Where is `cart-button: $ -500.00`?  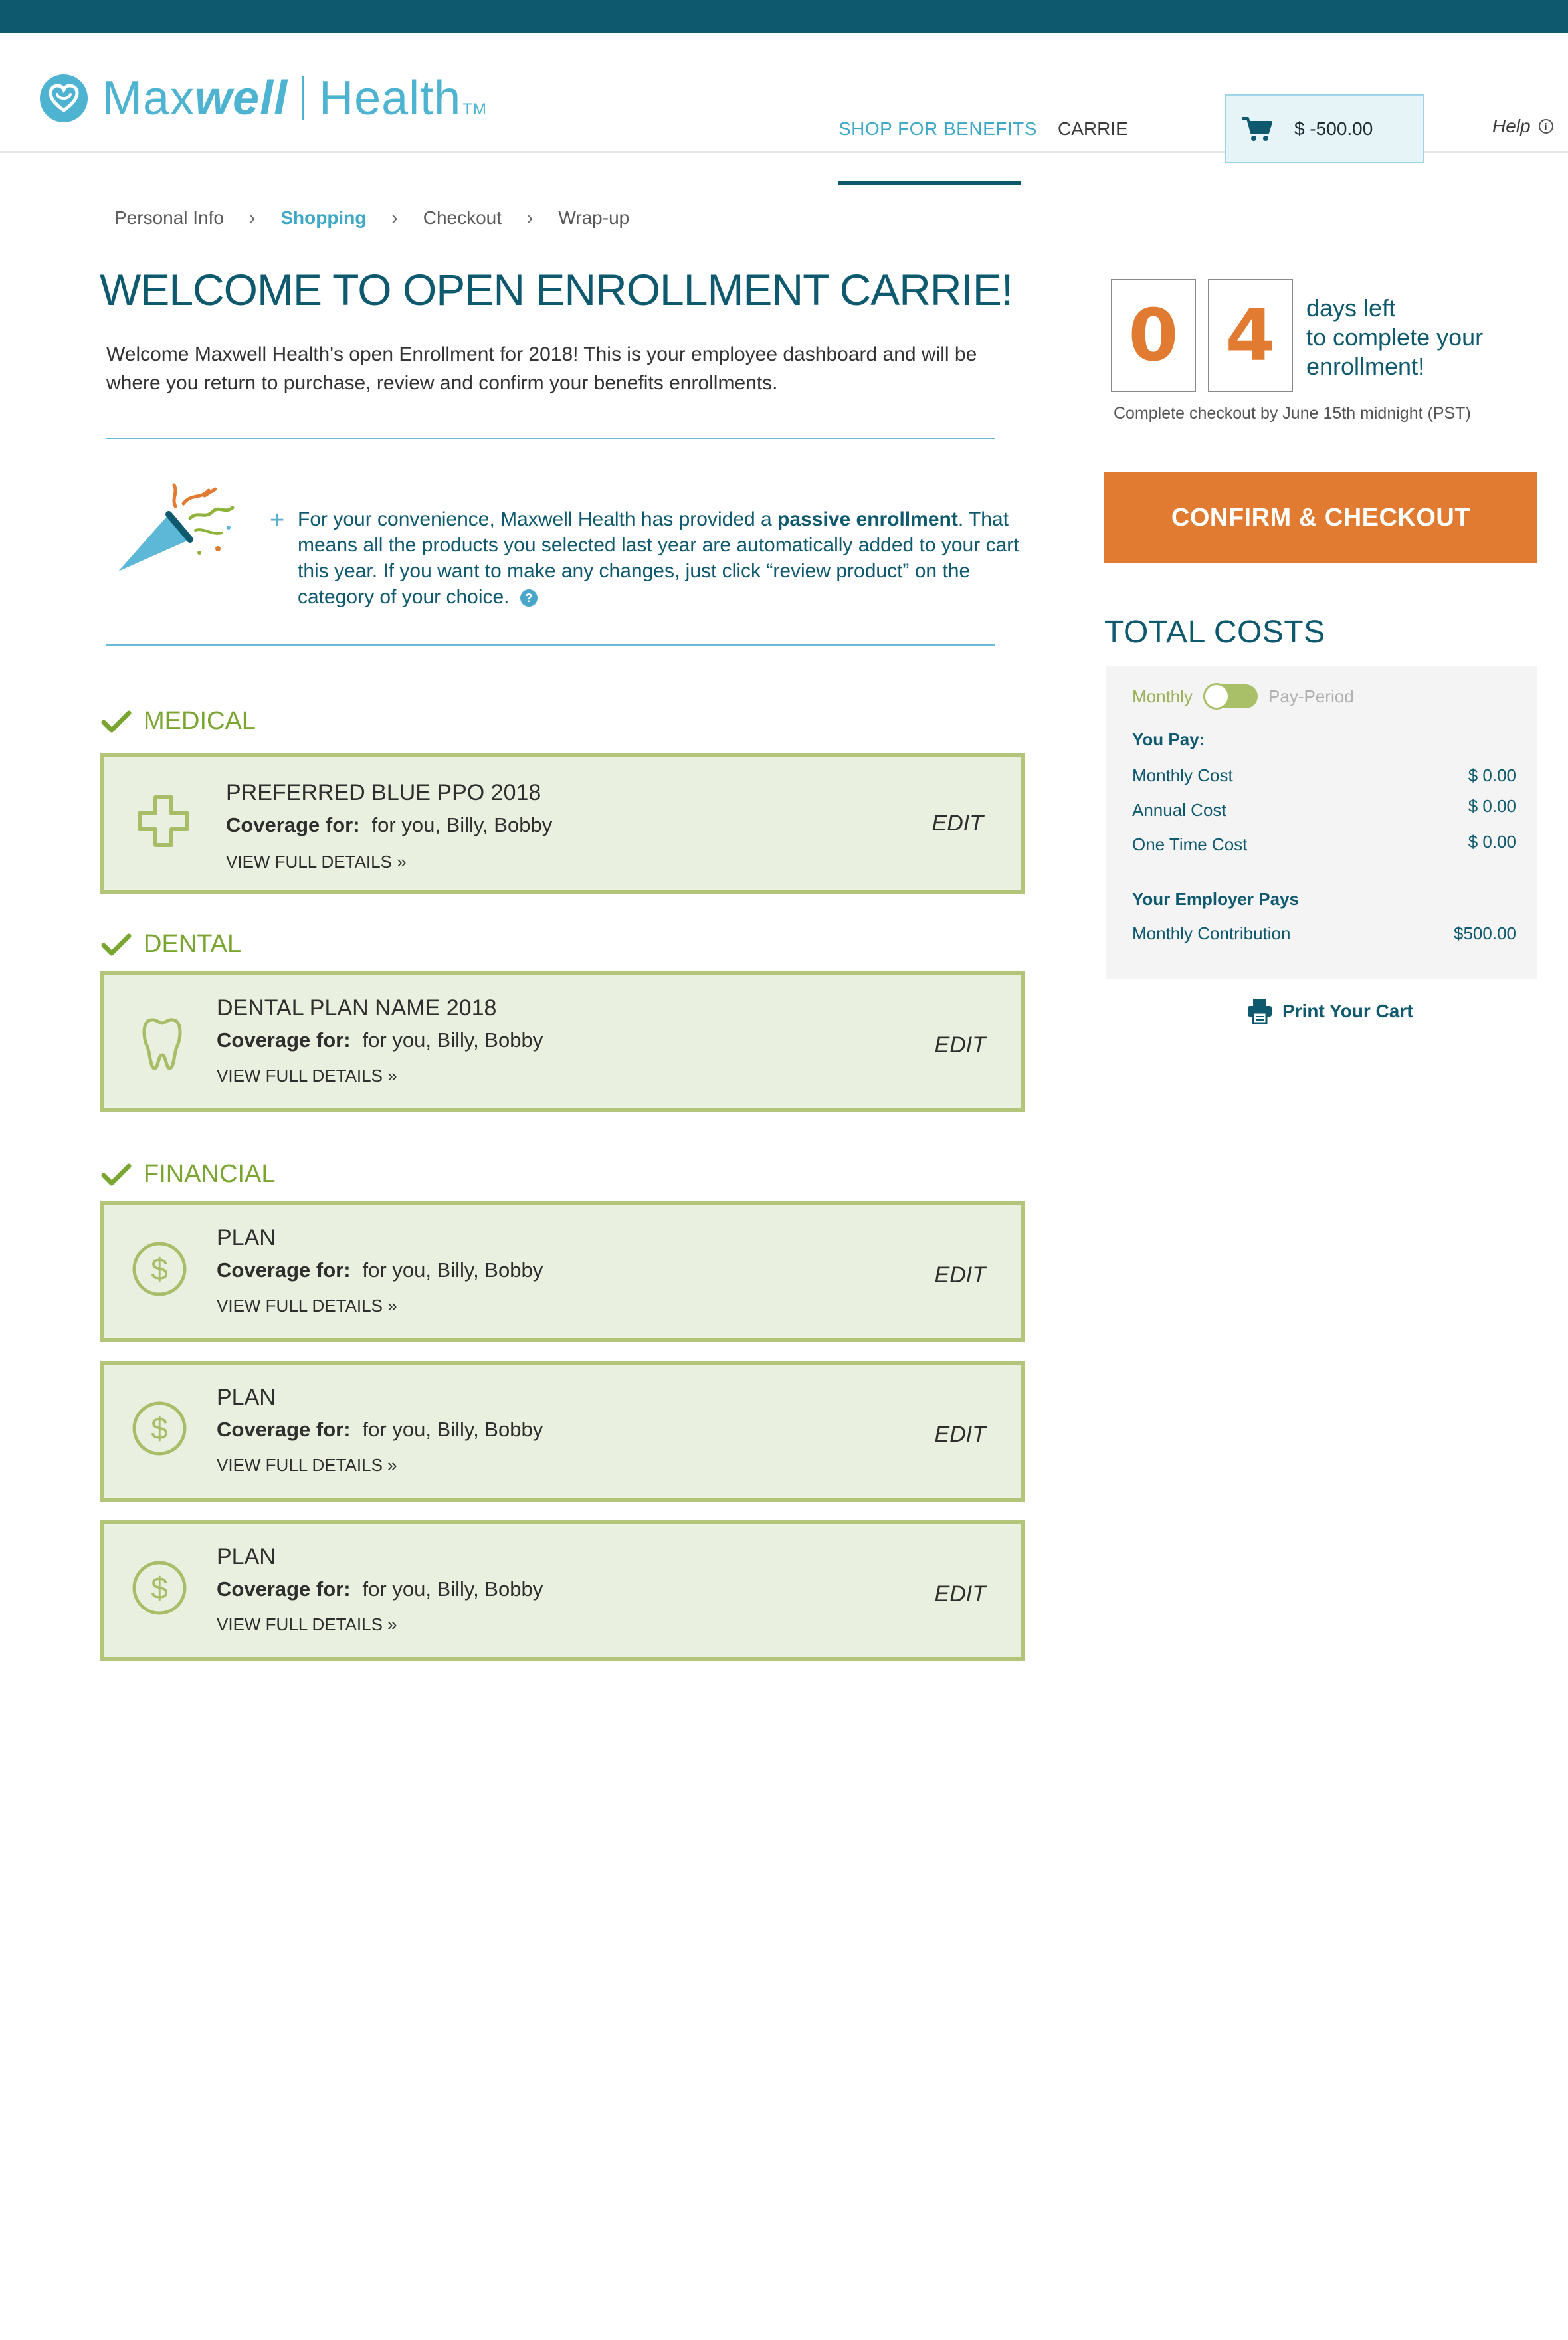
cart-button: $ -500.00 is located at coordinates (1324, 128).